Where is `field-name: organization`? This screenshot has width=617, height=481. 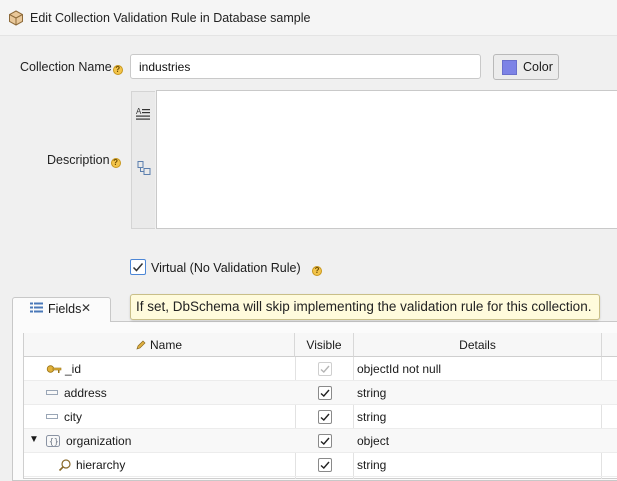
field-name: organization is located at coordinates (99, 441).